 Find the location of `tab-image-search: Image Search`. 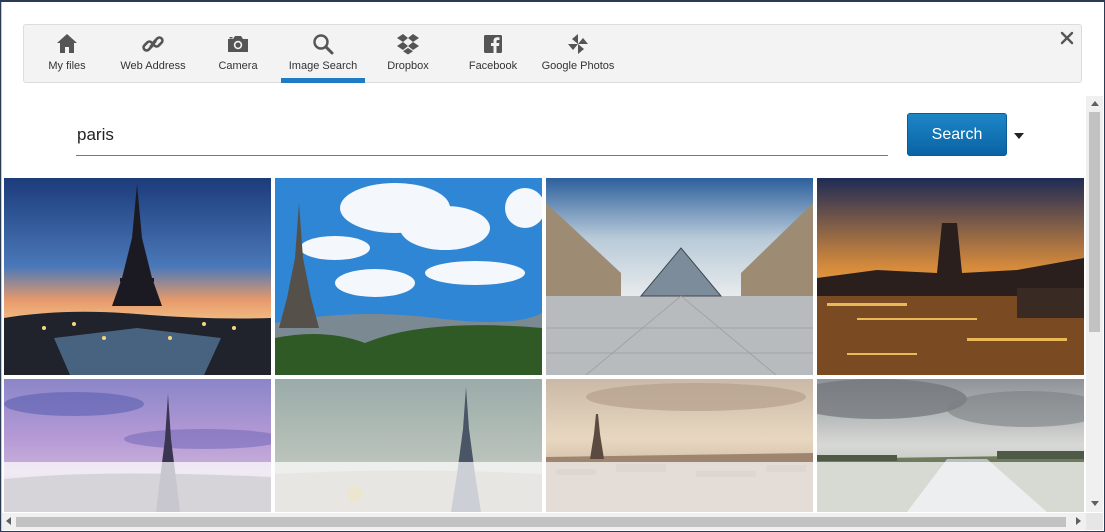

tab-image-search: Image Search is located at coordinates (323, 54).